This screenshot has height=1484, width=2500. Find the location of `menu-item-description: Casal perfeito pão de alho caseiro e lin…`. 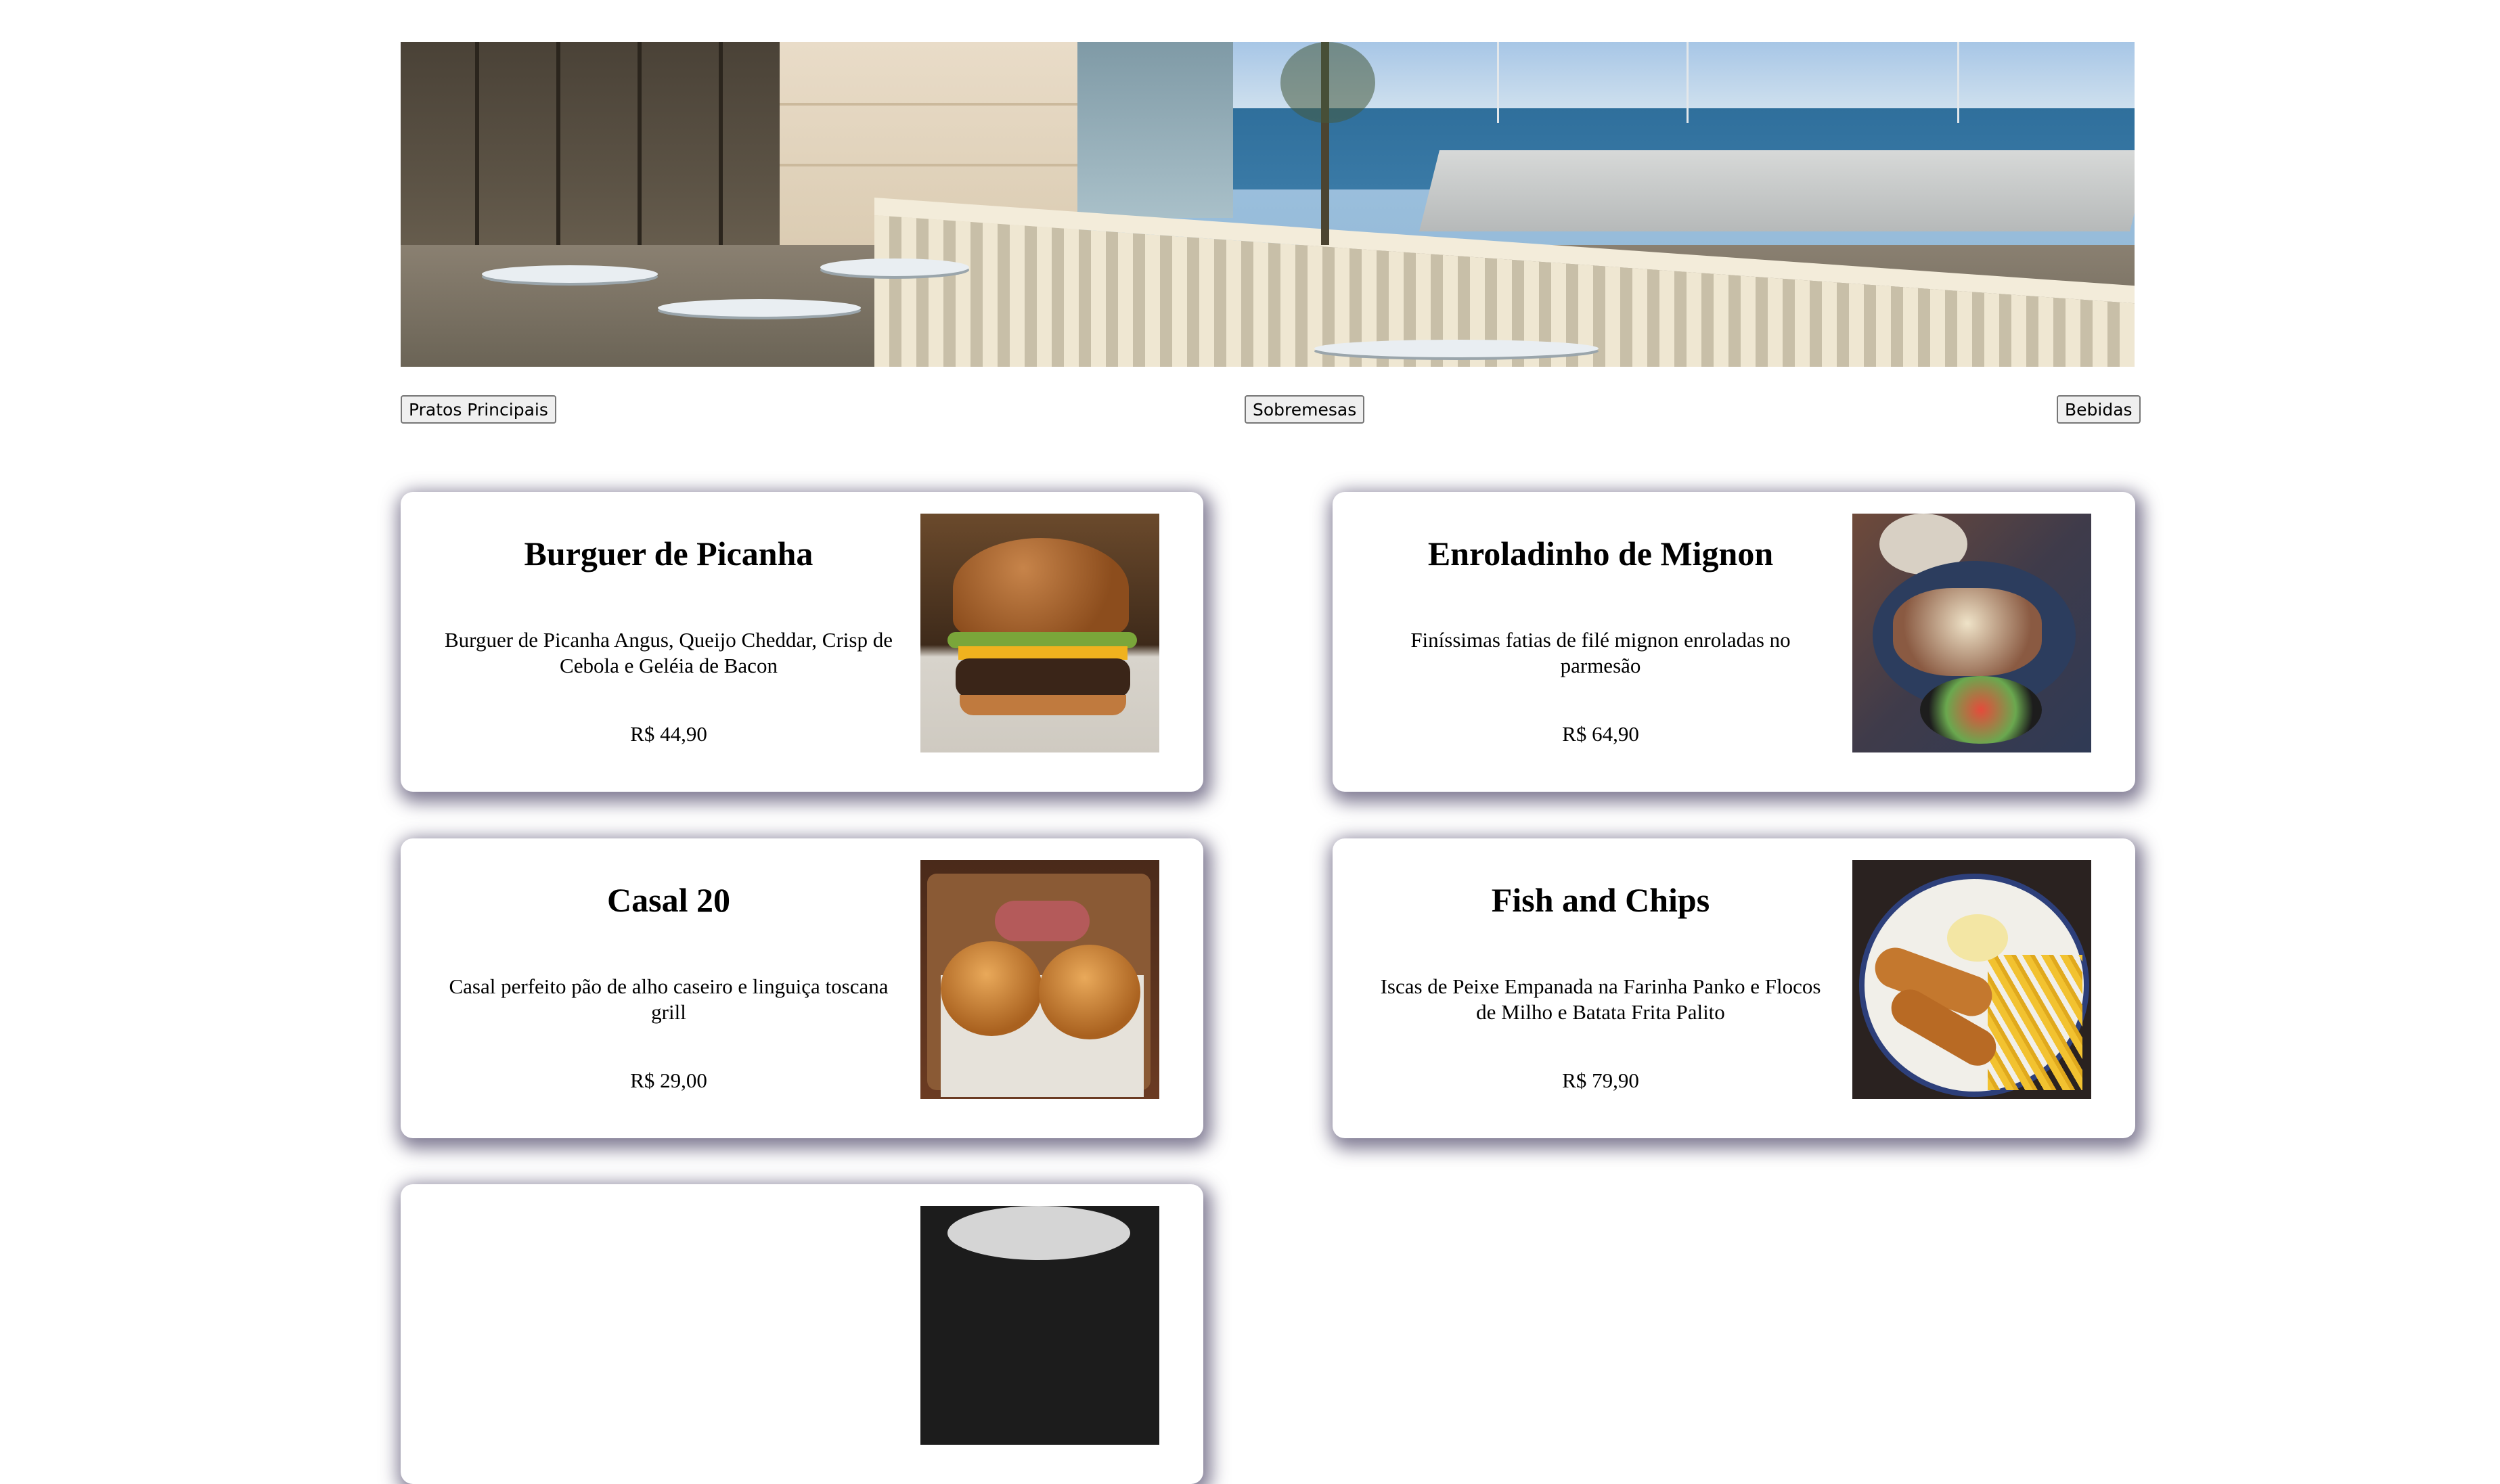

menu-item-description: Casal perfeito pão de alho caseiro e lin… is located at coordinates (669, 999).